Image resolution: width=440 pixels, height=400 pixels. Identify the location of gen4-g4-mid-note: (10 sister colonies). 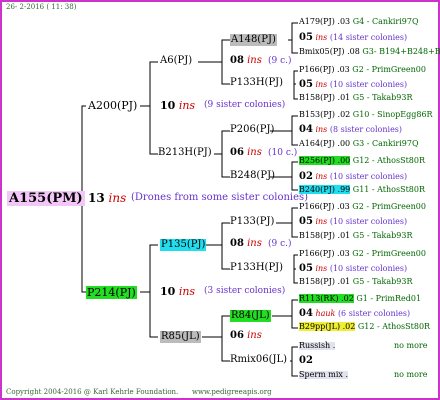
(368, 176).